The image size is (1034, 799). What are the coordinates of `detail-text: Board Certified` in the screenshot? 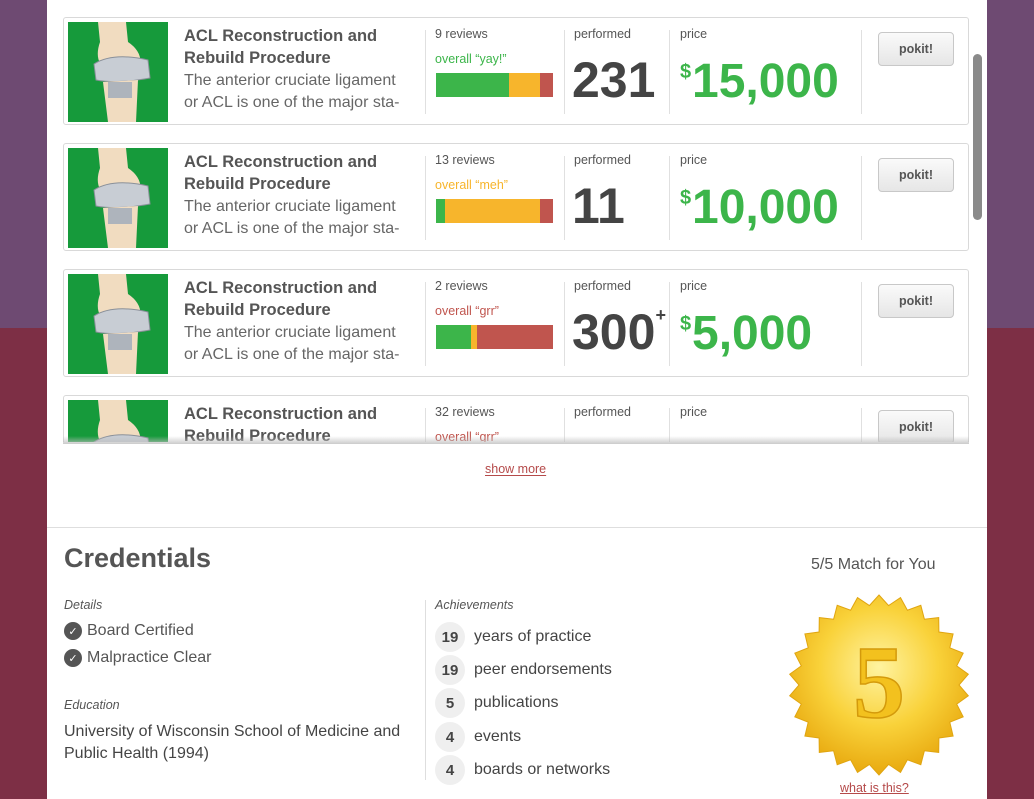 It's located at (140, 630).